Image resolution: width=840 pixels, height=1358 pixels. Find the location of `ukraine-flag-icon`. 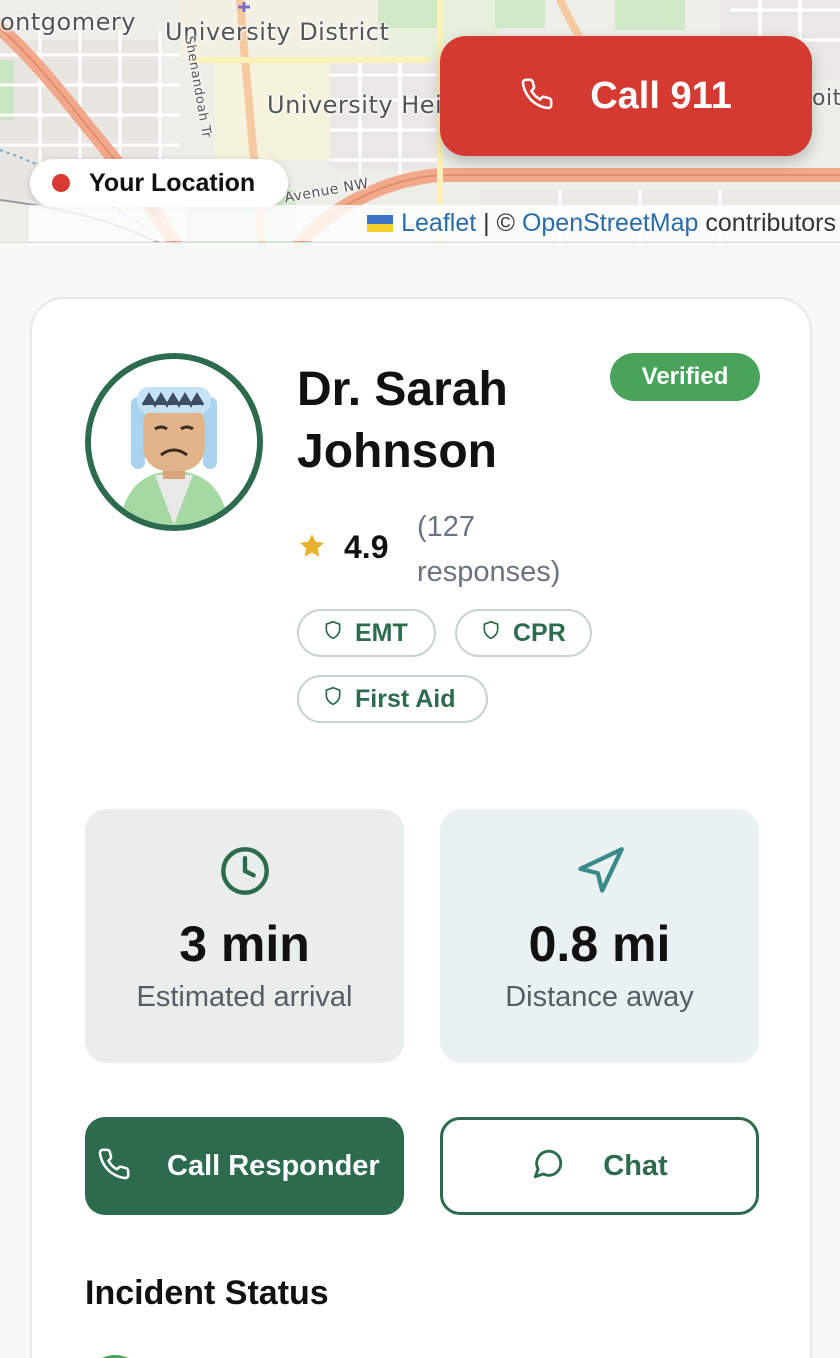

ukraine-flag-icon is located at coordinates (380, 223).